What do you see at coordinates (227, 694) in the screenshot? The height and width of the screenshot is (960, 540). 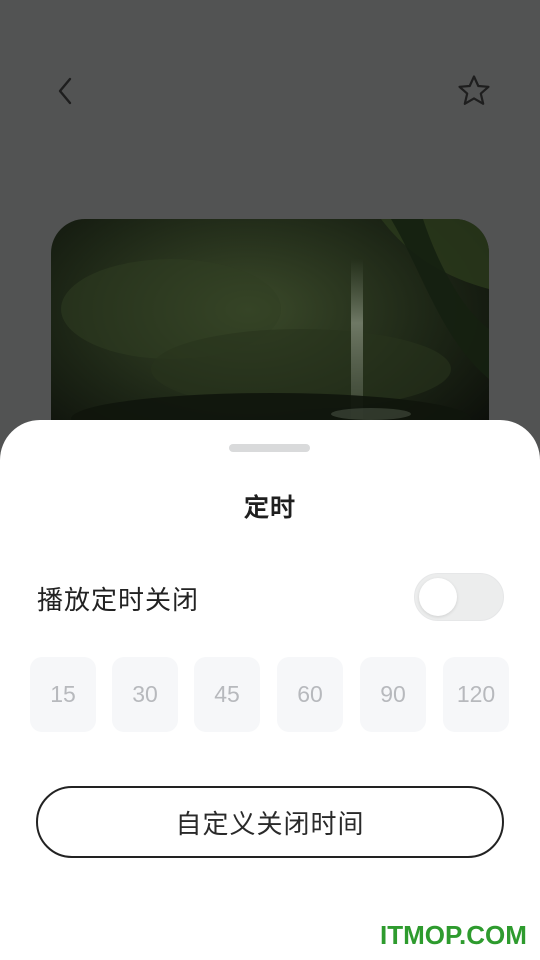 I see `timer-option-45: 45` at bounding box center [227, 694].